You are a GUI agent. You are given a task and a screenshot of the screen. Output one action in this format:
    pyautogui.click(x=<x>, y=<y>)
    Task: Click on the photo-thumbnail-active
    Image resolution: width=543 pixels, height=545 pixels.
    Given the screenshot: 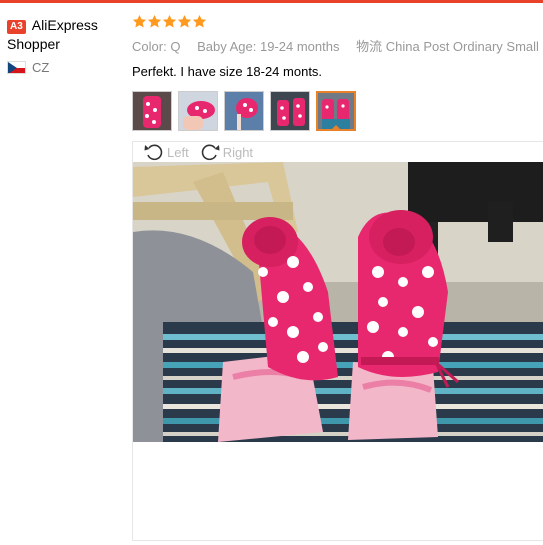 What is the action you would take?
    pyautogui.click(x=336, y=111)
    